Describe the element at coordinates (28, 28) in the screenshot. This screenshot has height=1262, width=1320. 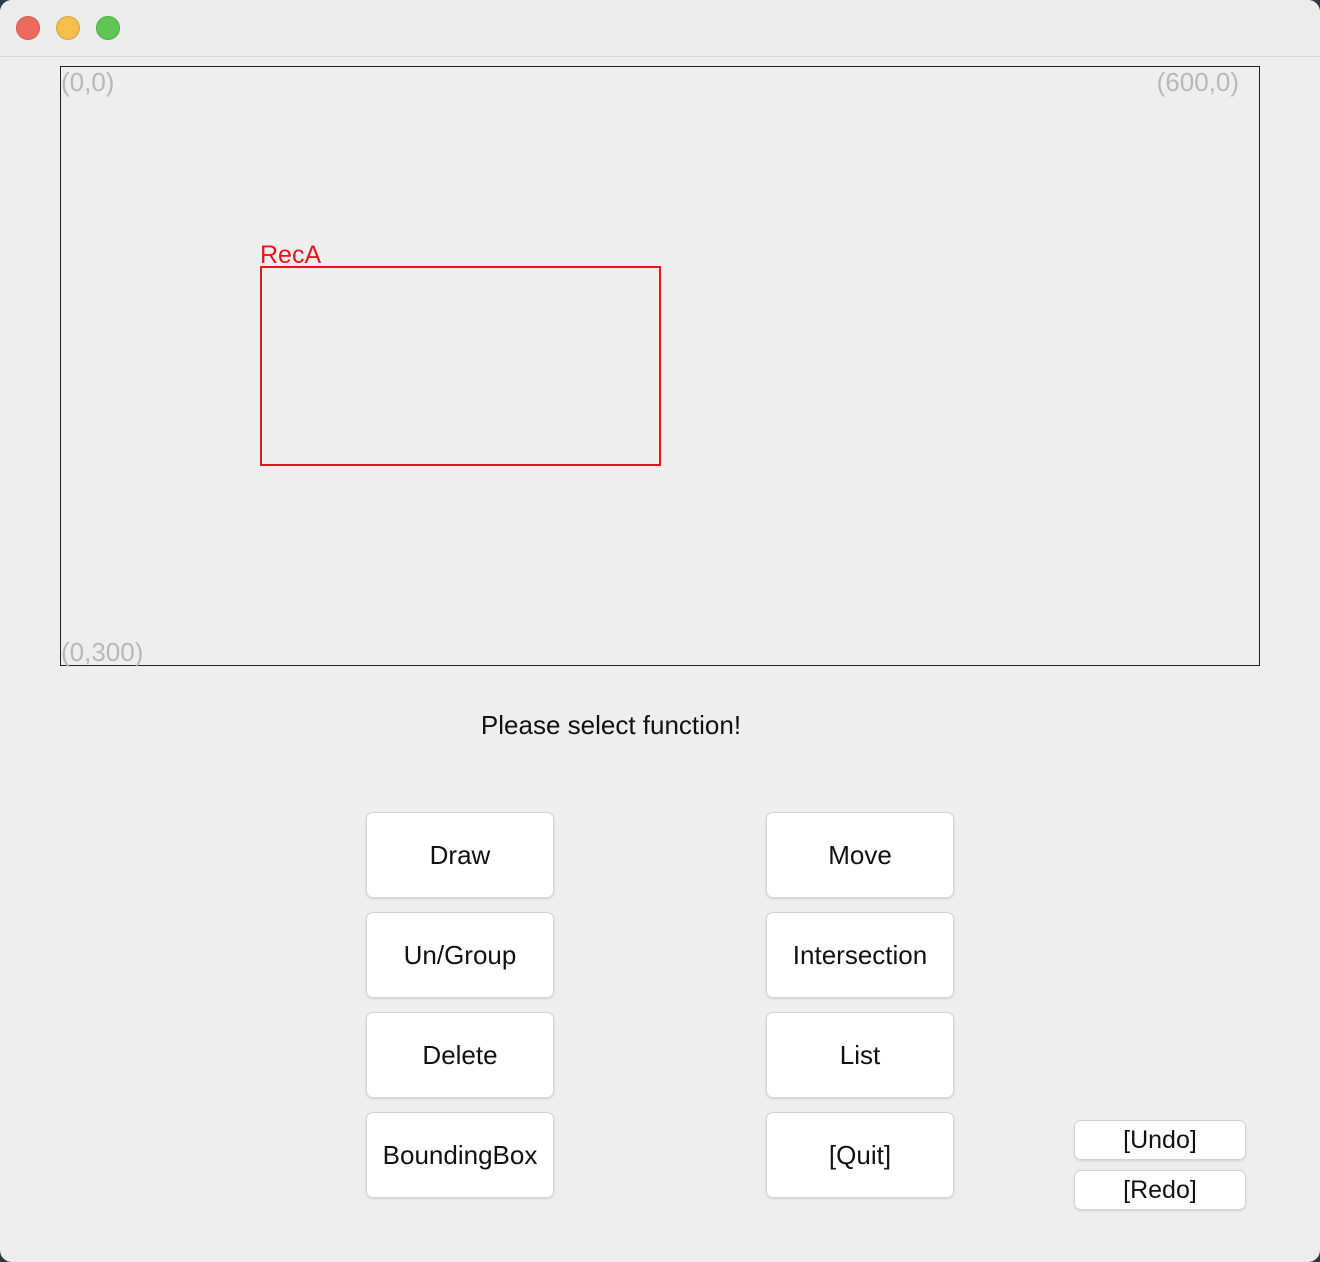
I see `close-window-icon` at that location.